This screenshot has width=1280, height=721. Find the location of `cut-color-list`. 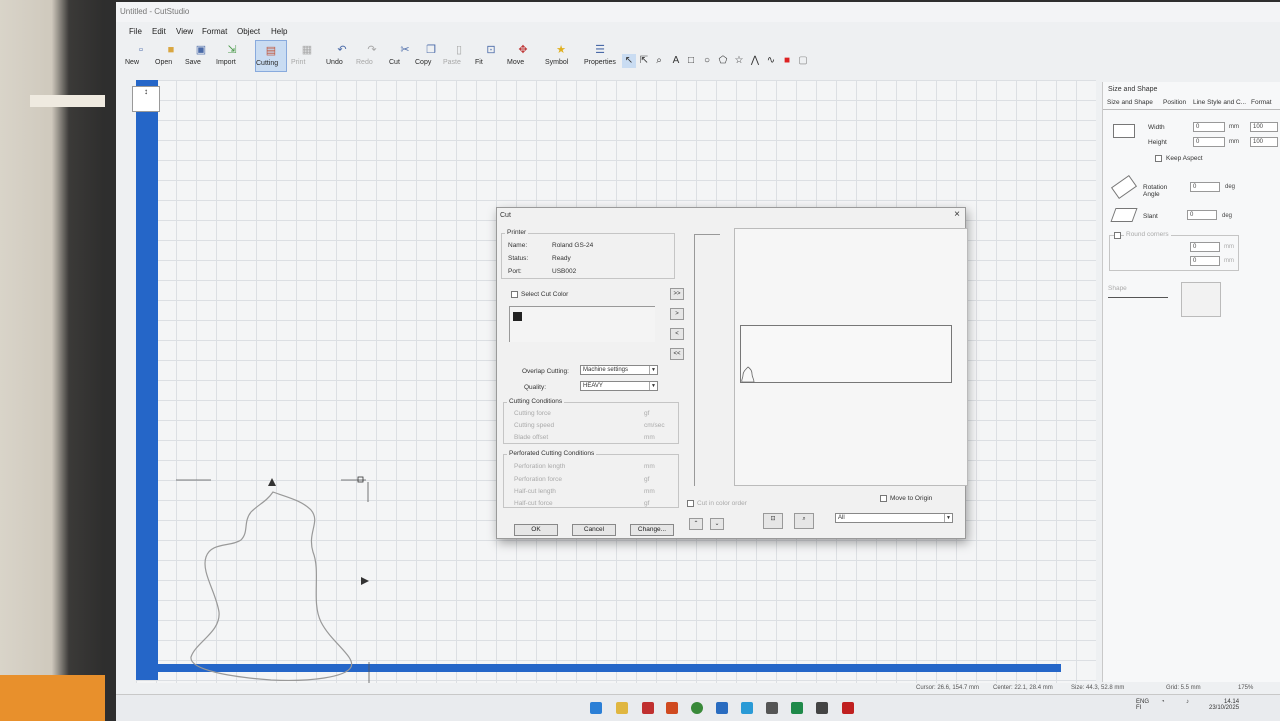

cut-color-list is located at coordinates (582, 324).